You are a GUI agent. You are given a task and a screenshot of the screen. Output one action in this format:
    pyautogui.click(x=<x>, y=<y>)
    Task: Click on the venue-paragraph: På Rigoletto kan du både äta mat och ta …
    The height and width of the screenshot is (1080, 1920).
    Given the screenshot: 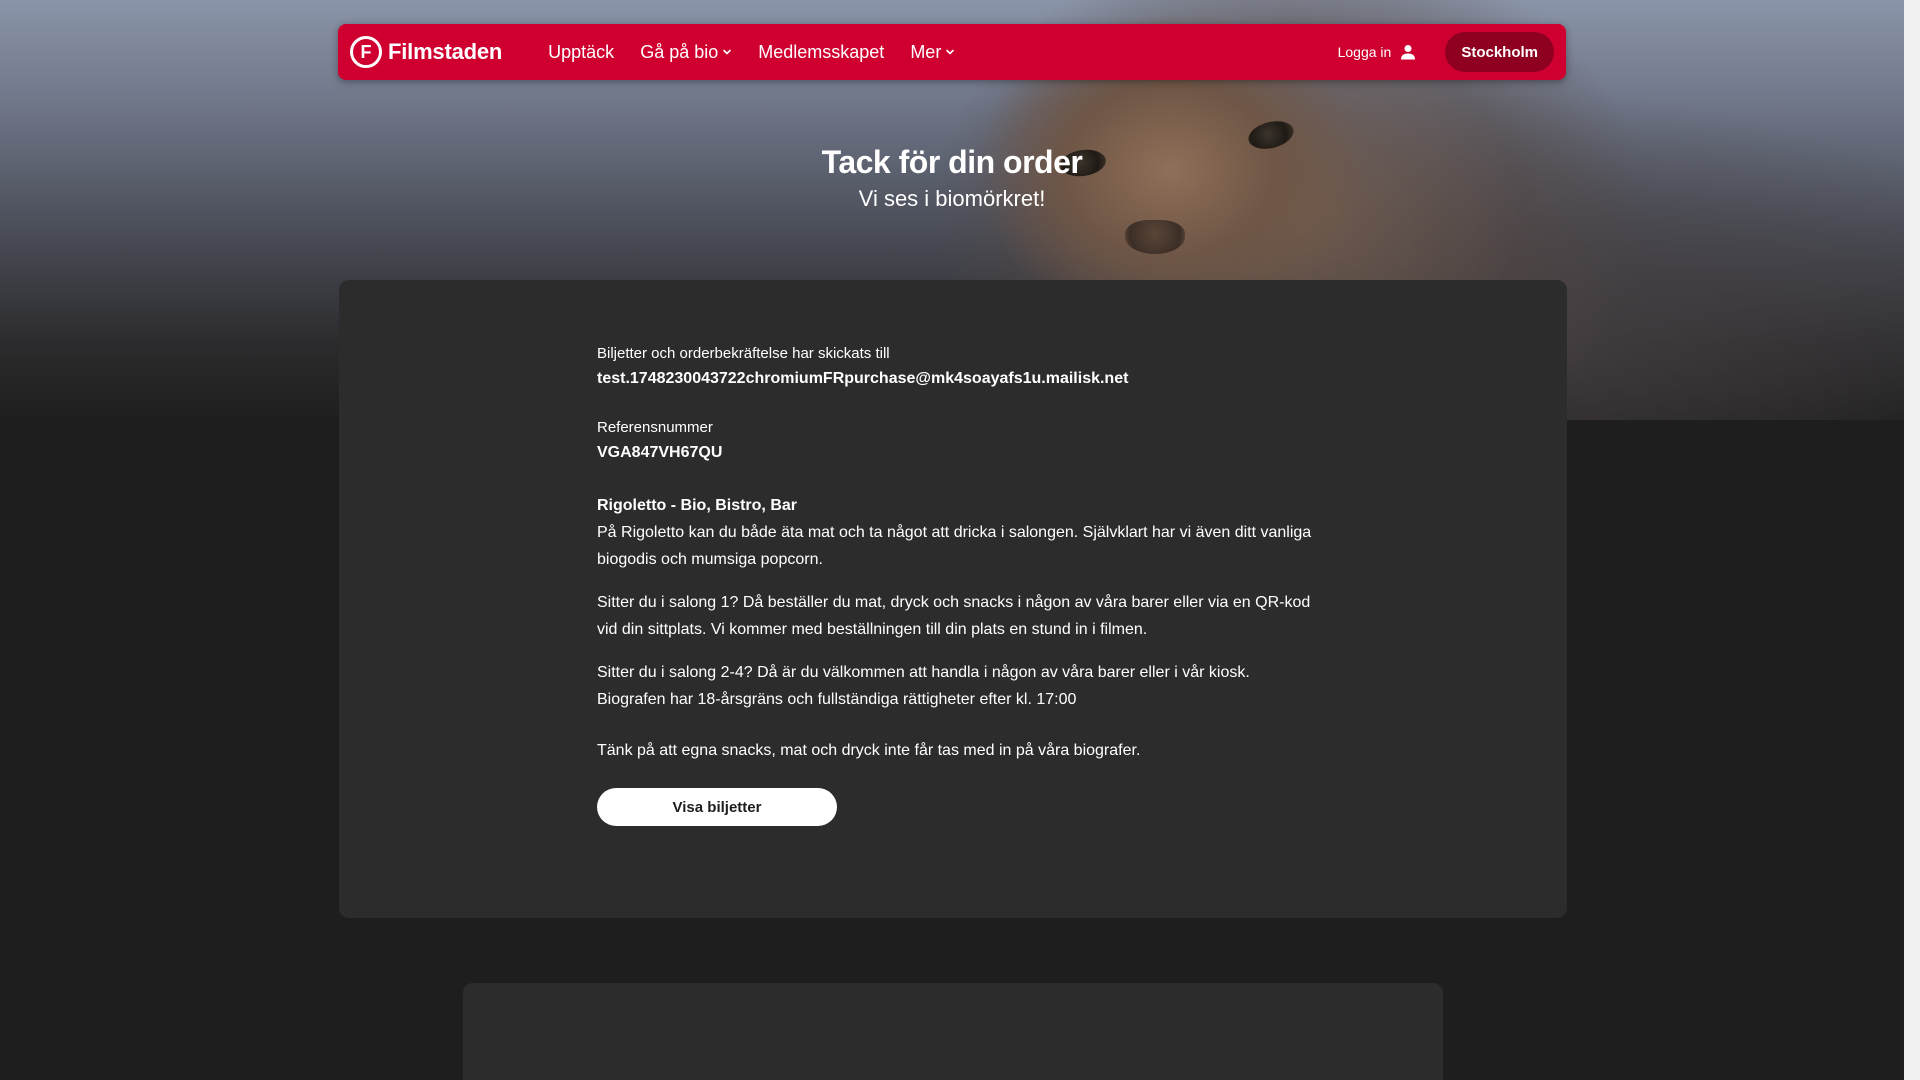 What is the action you would take?
    pyautogui.click(x=954, y=546)
    